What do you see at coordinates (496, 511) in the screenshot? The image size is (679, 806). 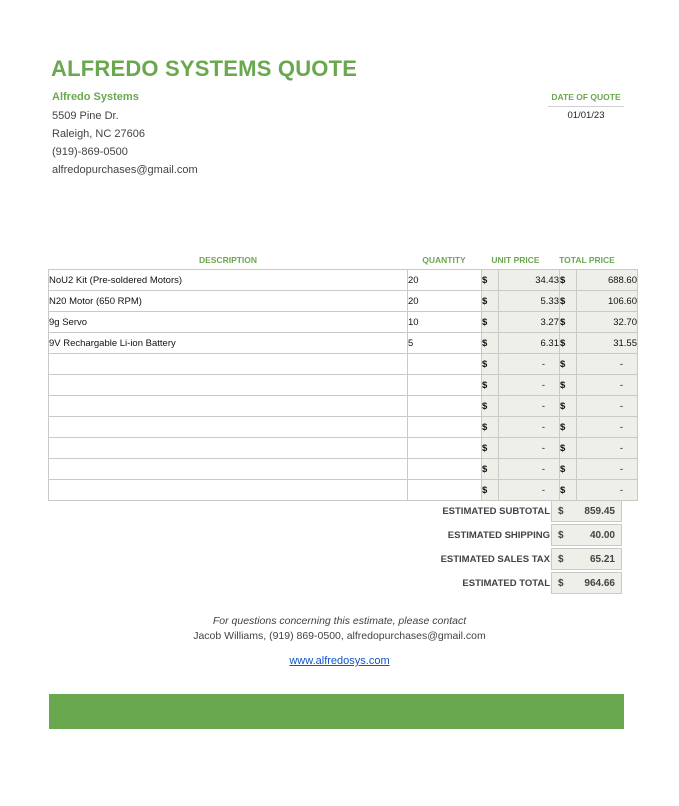 I see `summary-label: ESTIMATED SUBTOTAL` at bounding box center [496, 511].